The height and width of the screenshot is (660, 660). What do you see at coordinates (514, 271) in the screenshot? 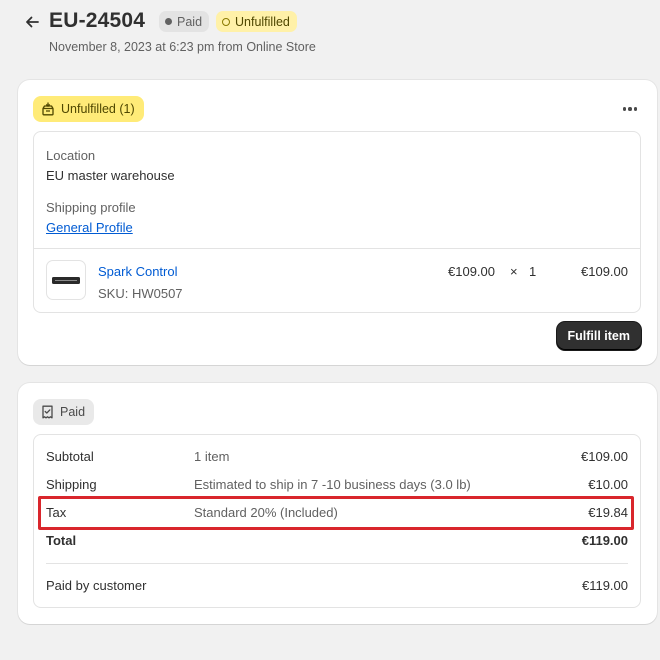
I see `multiply-sign: ×` at bounding box center [514, 271].